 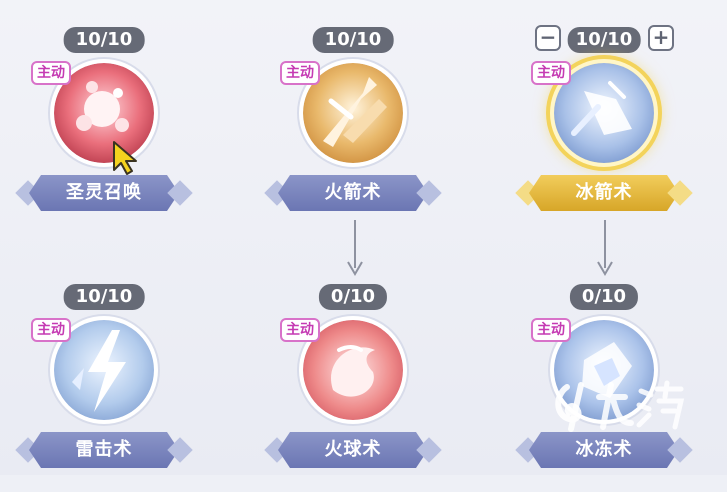 What do you see at coordinates (353, 120) in the screenshot?
I see `skill-card-fire-arrow: 10/10 主动 火箭术` at bounding box center [353, 120].